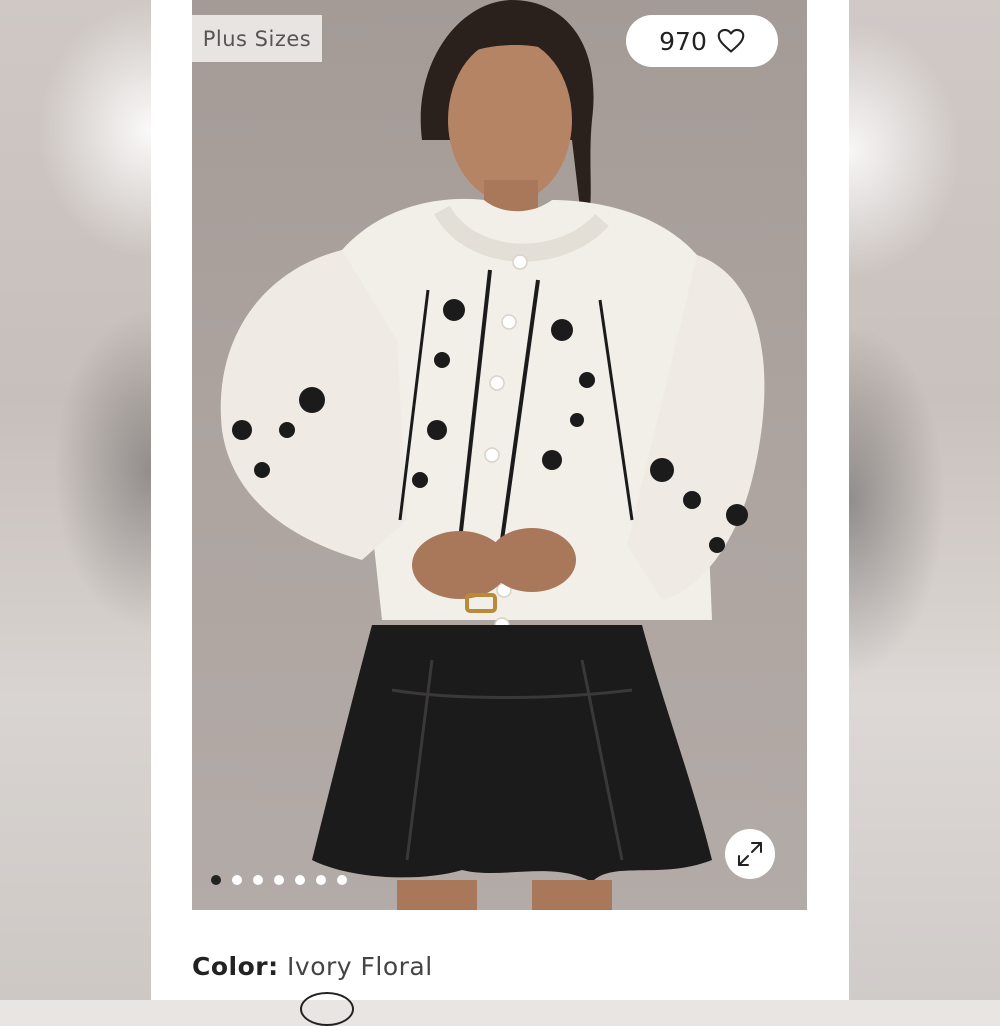 Image resolution: width=1000 pixels, height=1026 pixels. I want to click on favorite-count: 970, so click(683, 41).